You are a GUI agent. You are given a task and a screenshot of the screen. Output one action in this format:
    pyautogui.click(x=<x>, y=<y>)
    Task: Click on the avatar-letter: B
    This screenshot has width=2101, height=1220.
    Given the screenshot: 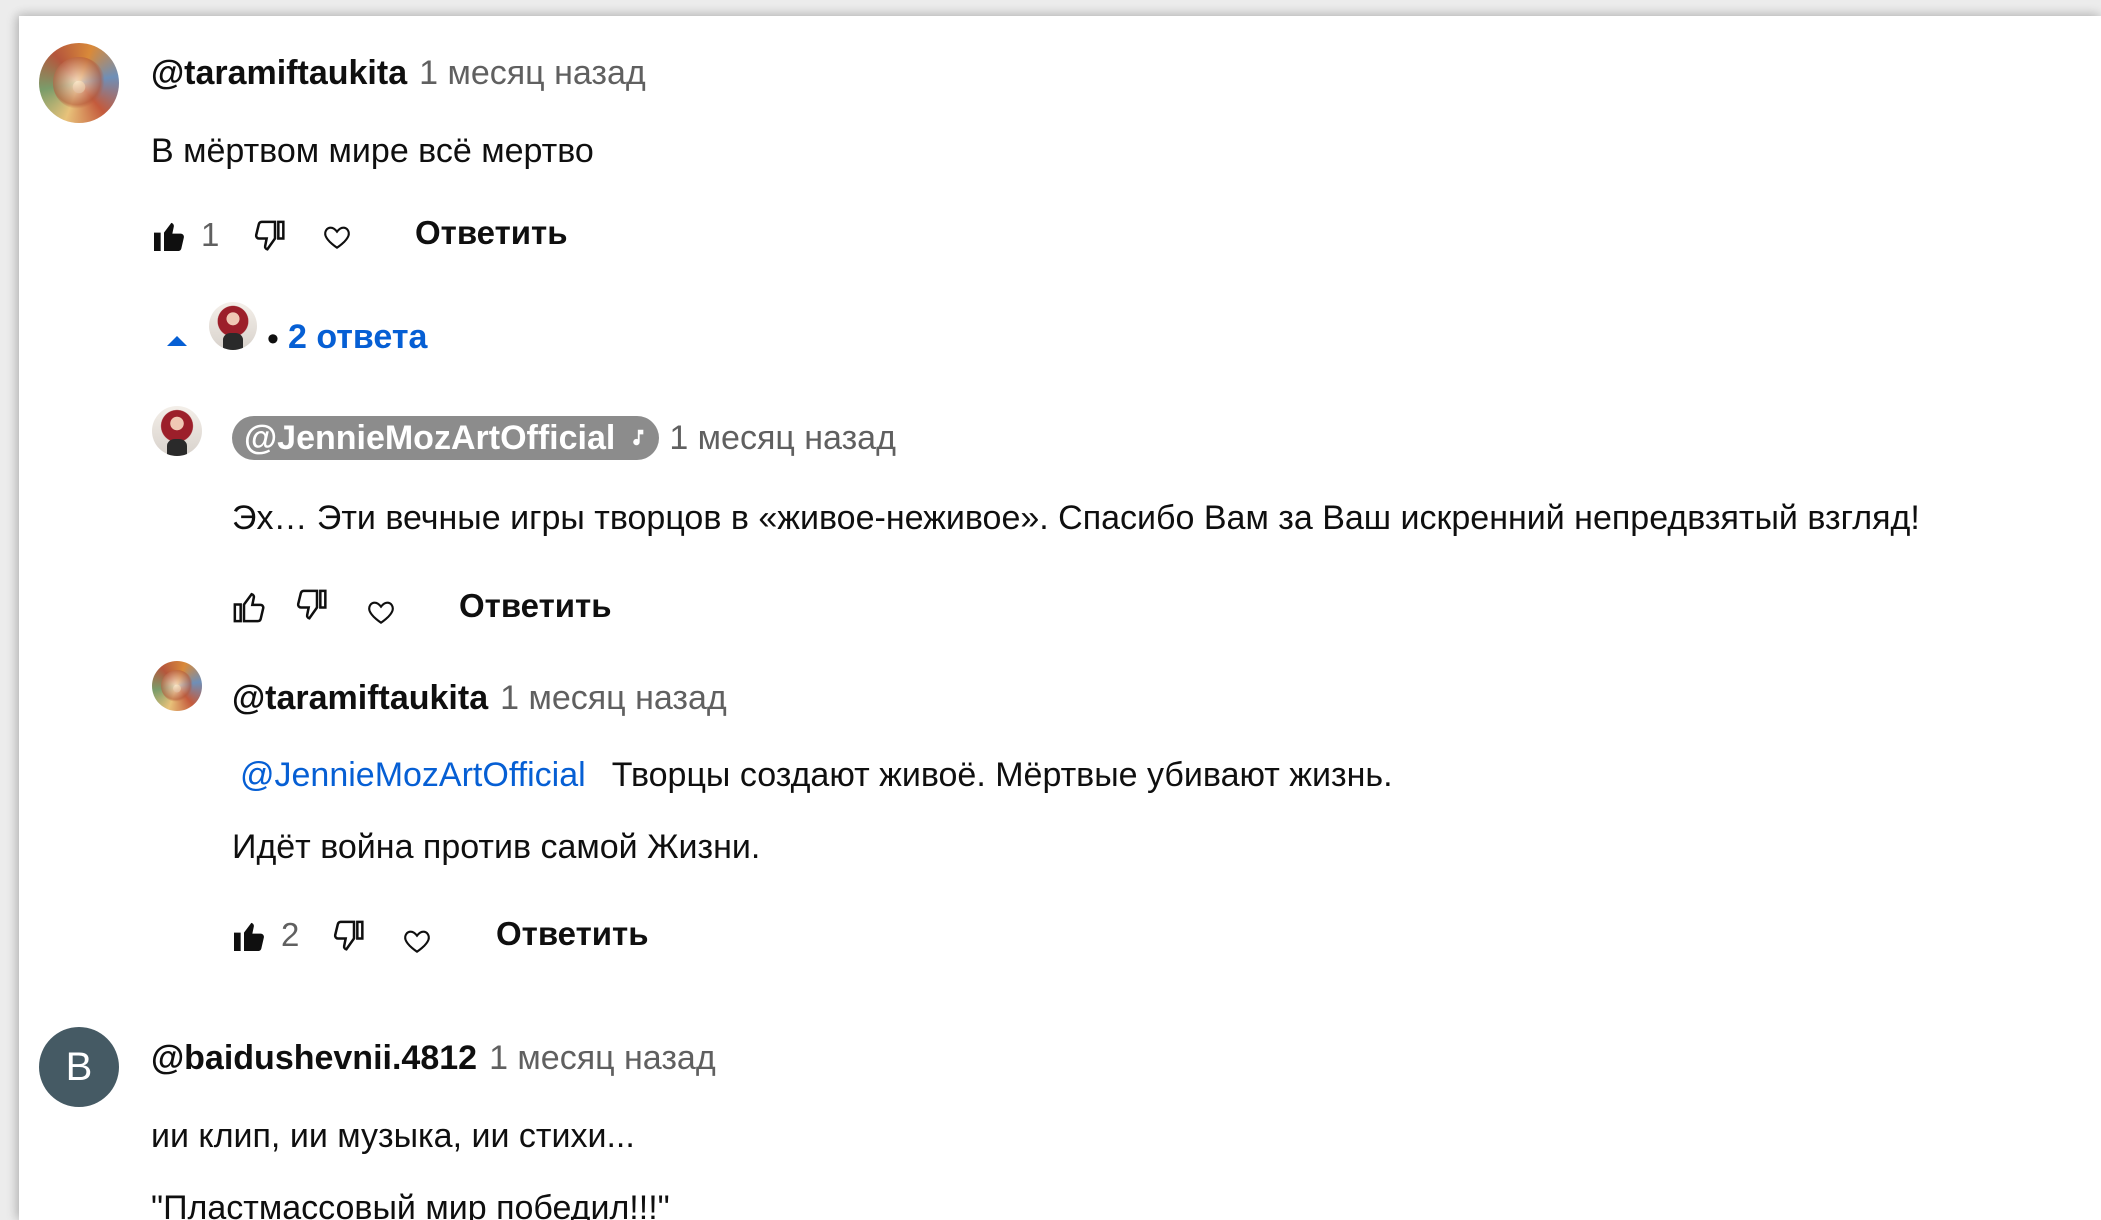 What is the action you would take?
    pyautogui.click(x=79, y=1066)
    